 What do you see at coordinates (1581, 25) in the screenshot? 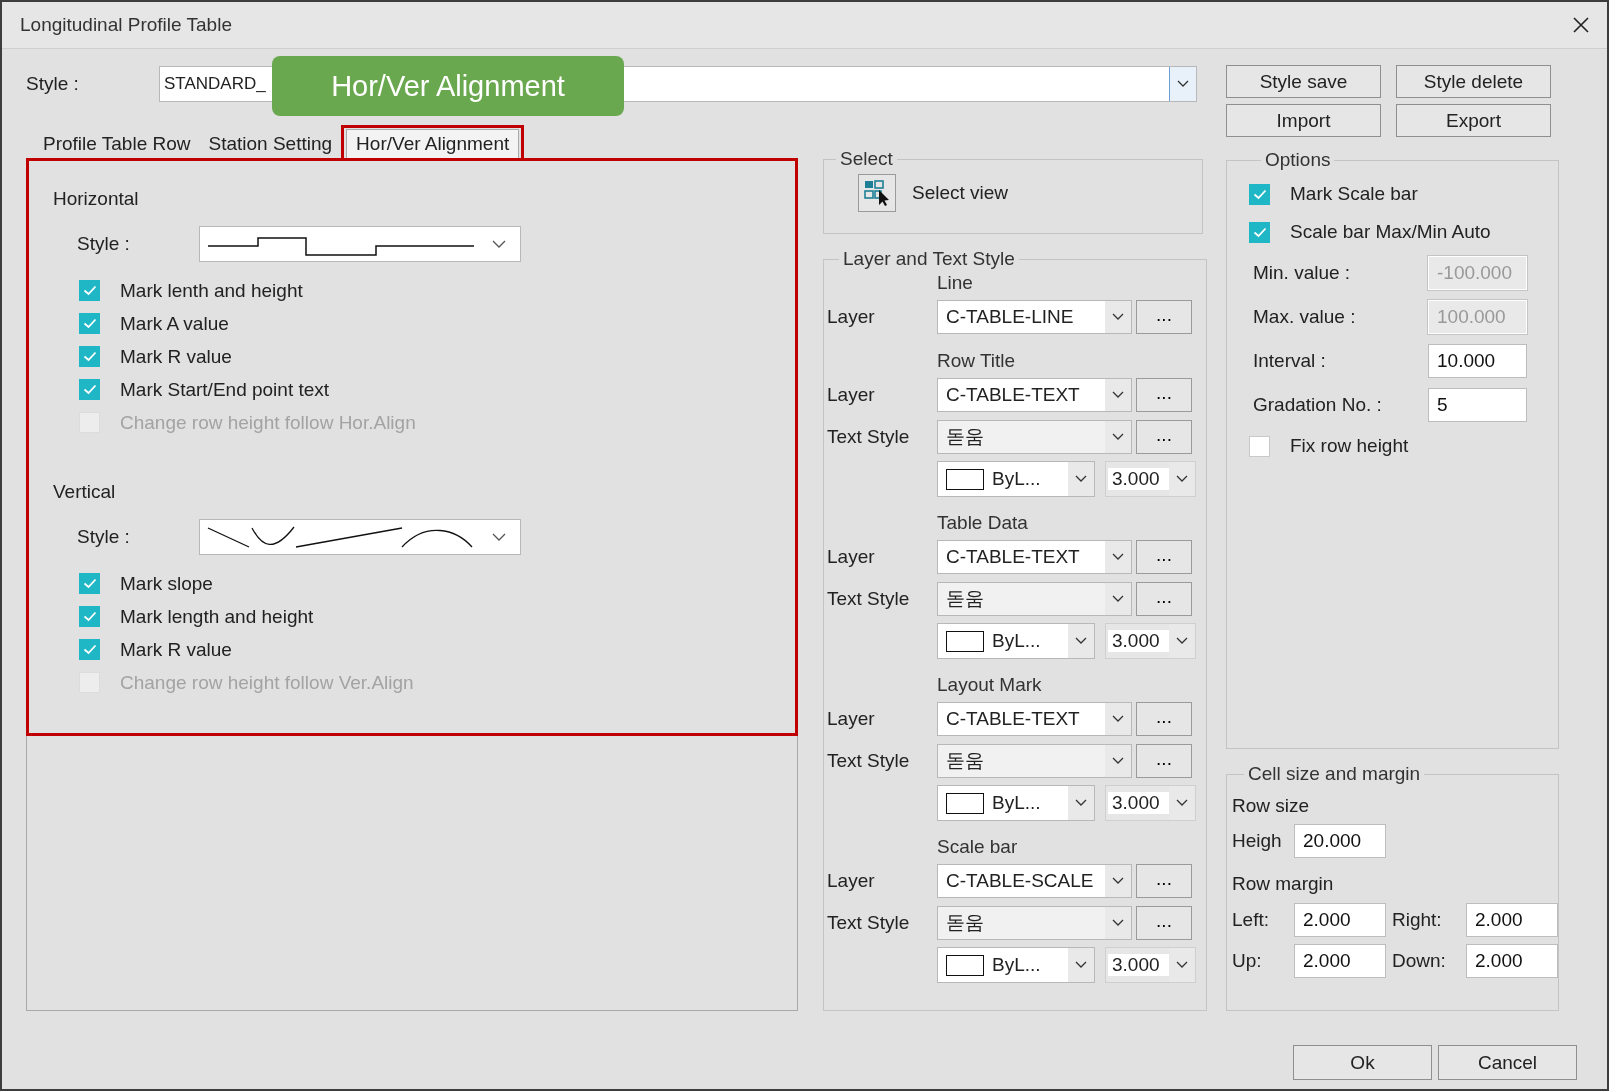
I see `close-icon` at bounding box center [1581, 25].